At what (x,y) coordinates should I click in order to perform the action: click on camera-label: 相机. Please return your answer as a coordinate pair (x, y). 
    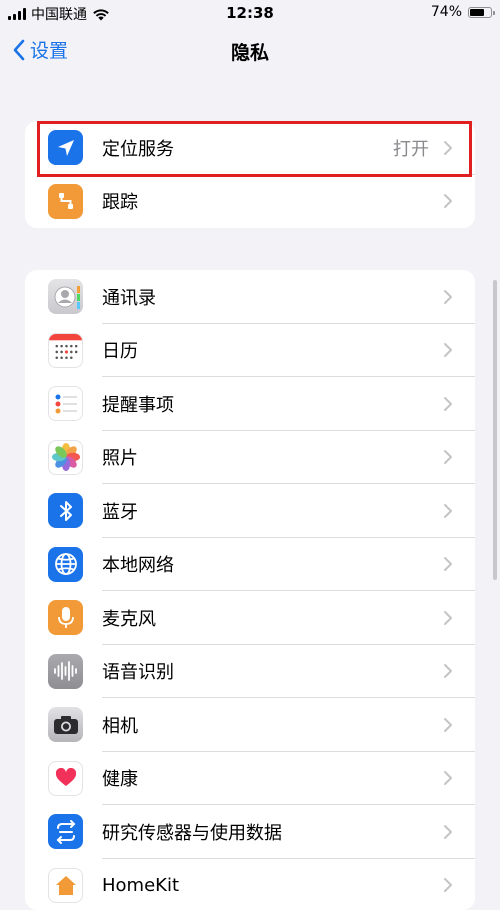
    Looking at the image, I should click on (120, 725).